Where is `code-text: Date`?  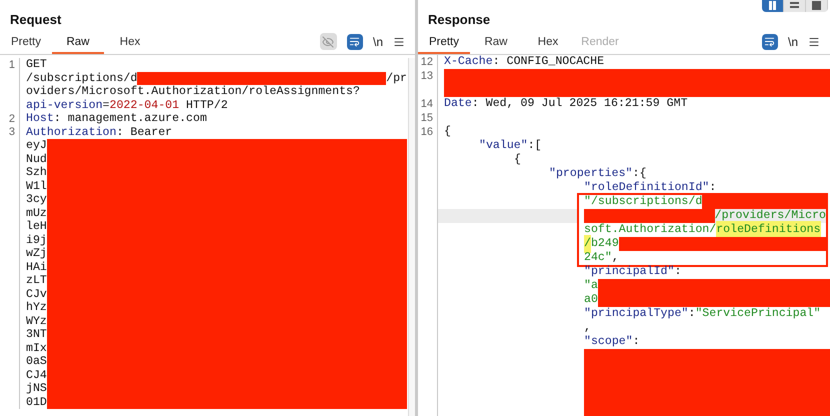 code-text: Date is located at coordinates (458, 104).